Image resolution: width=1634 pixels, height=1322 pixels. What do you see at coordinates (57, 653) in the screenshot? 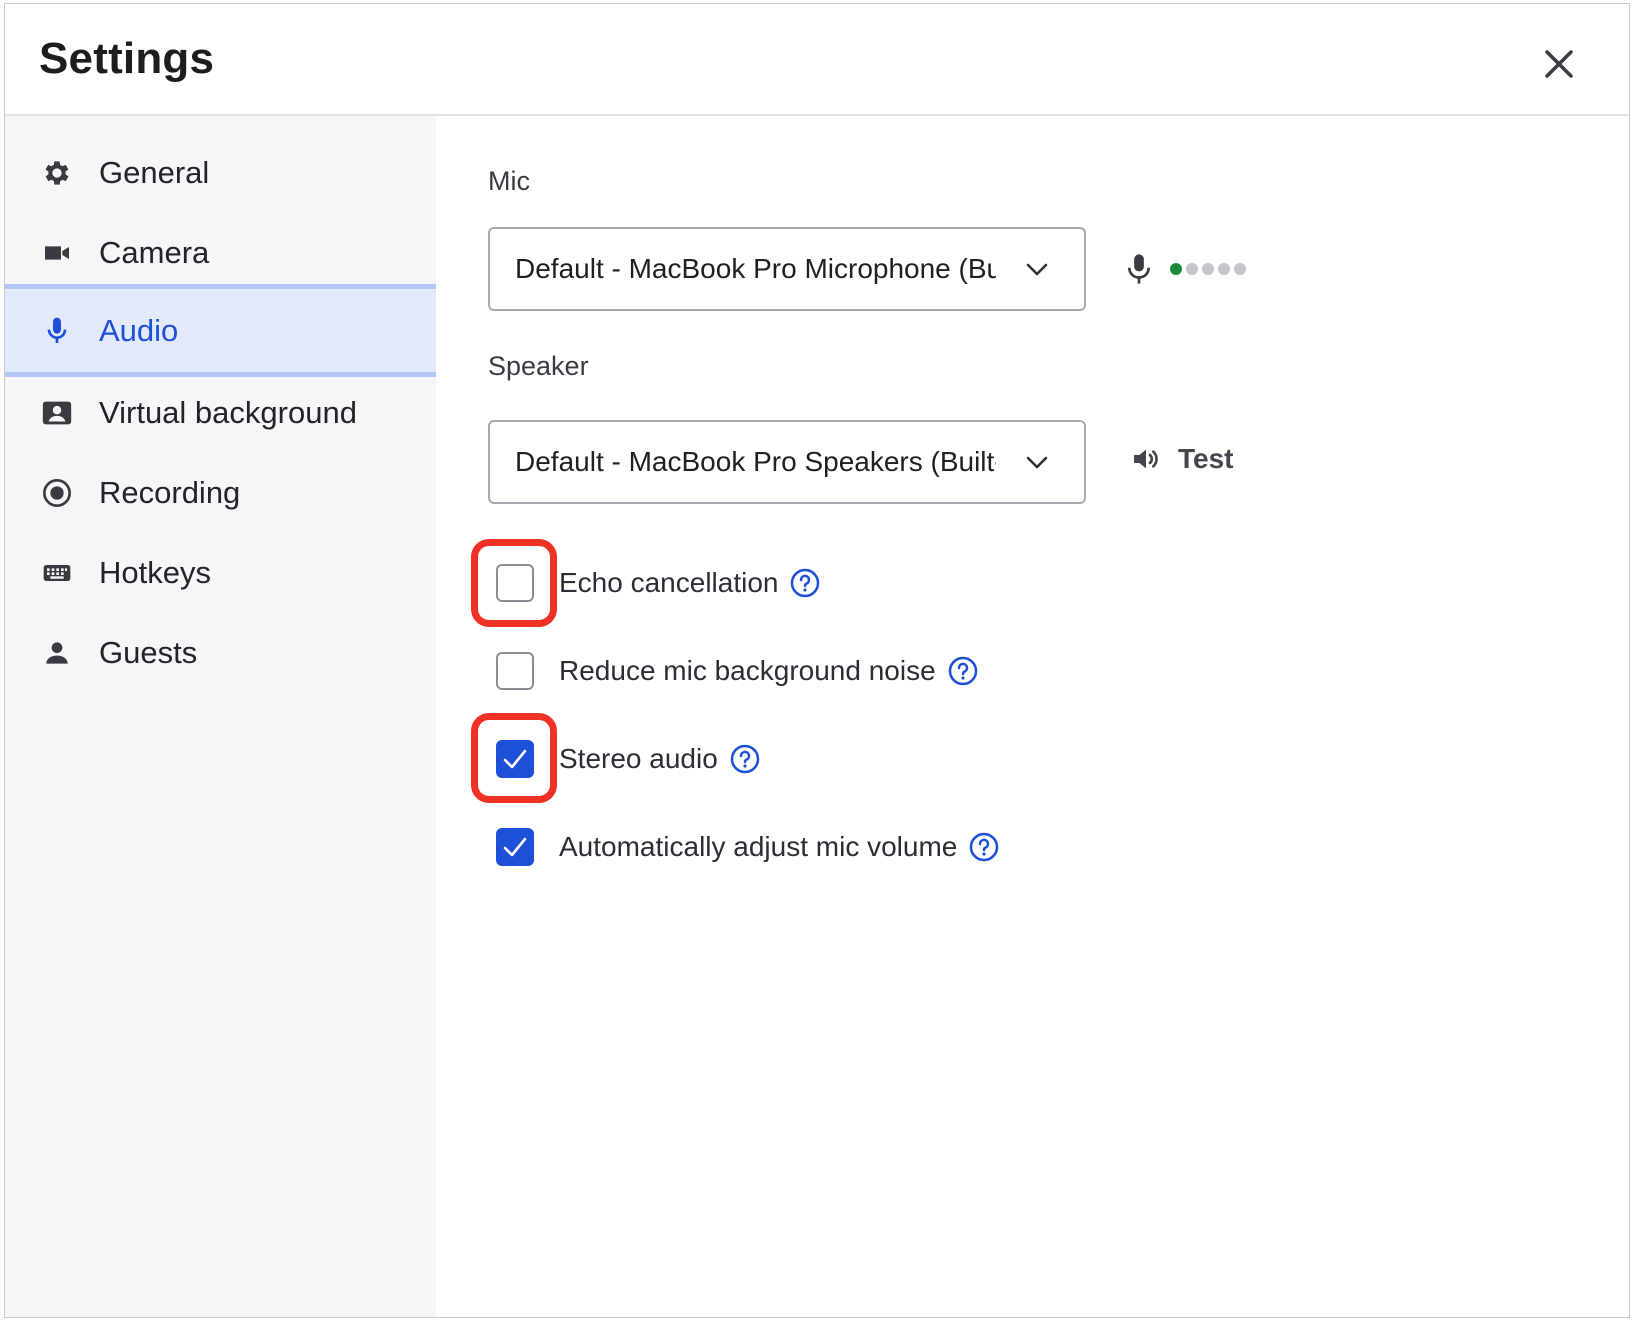
I see `person-icon` at bounding box center [57, 653].